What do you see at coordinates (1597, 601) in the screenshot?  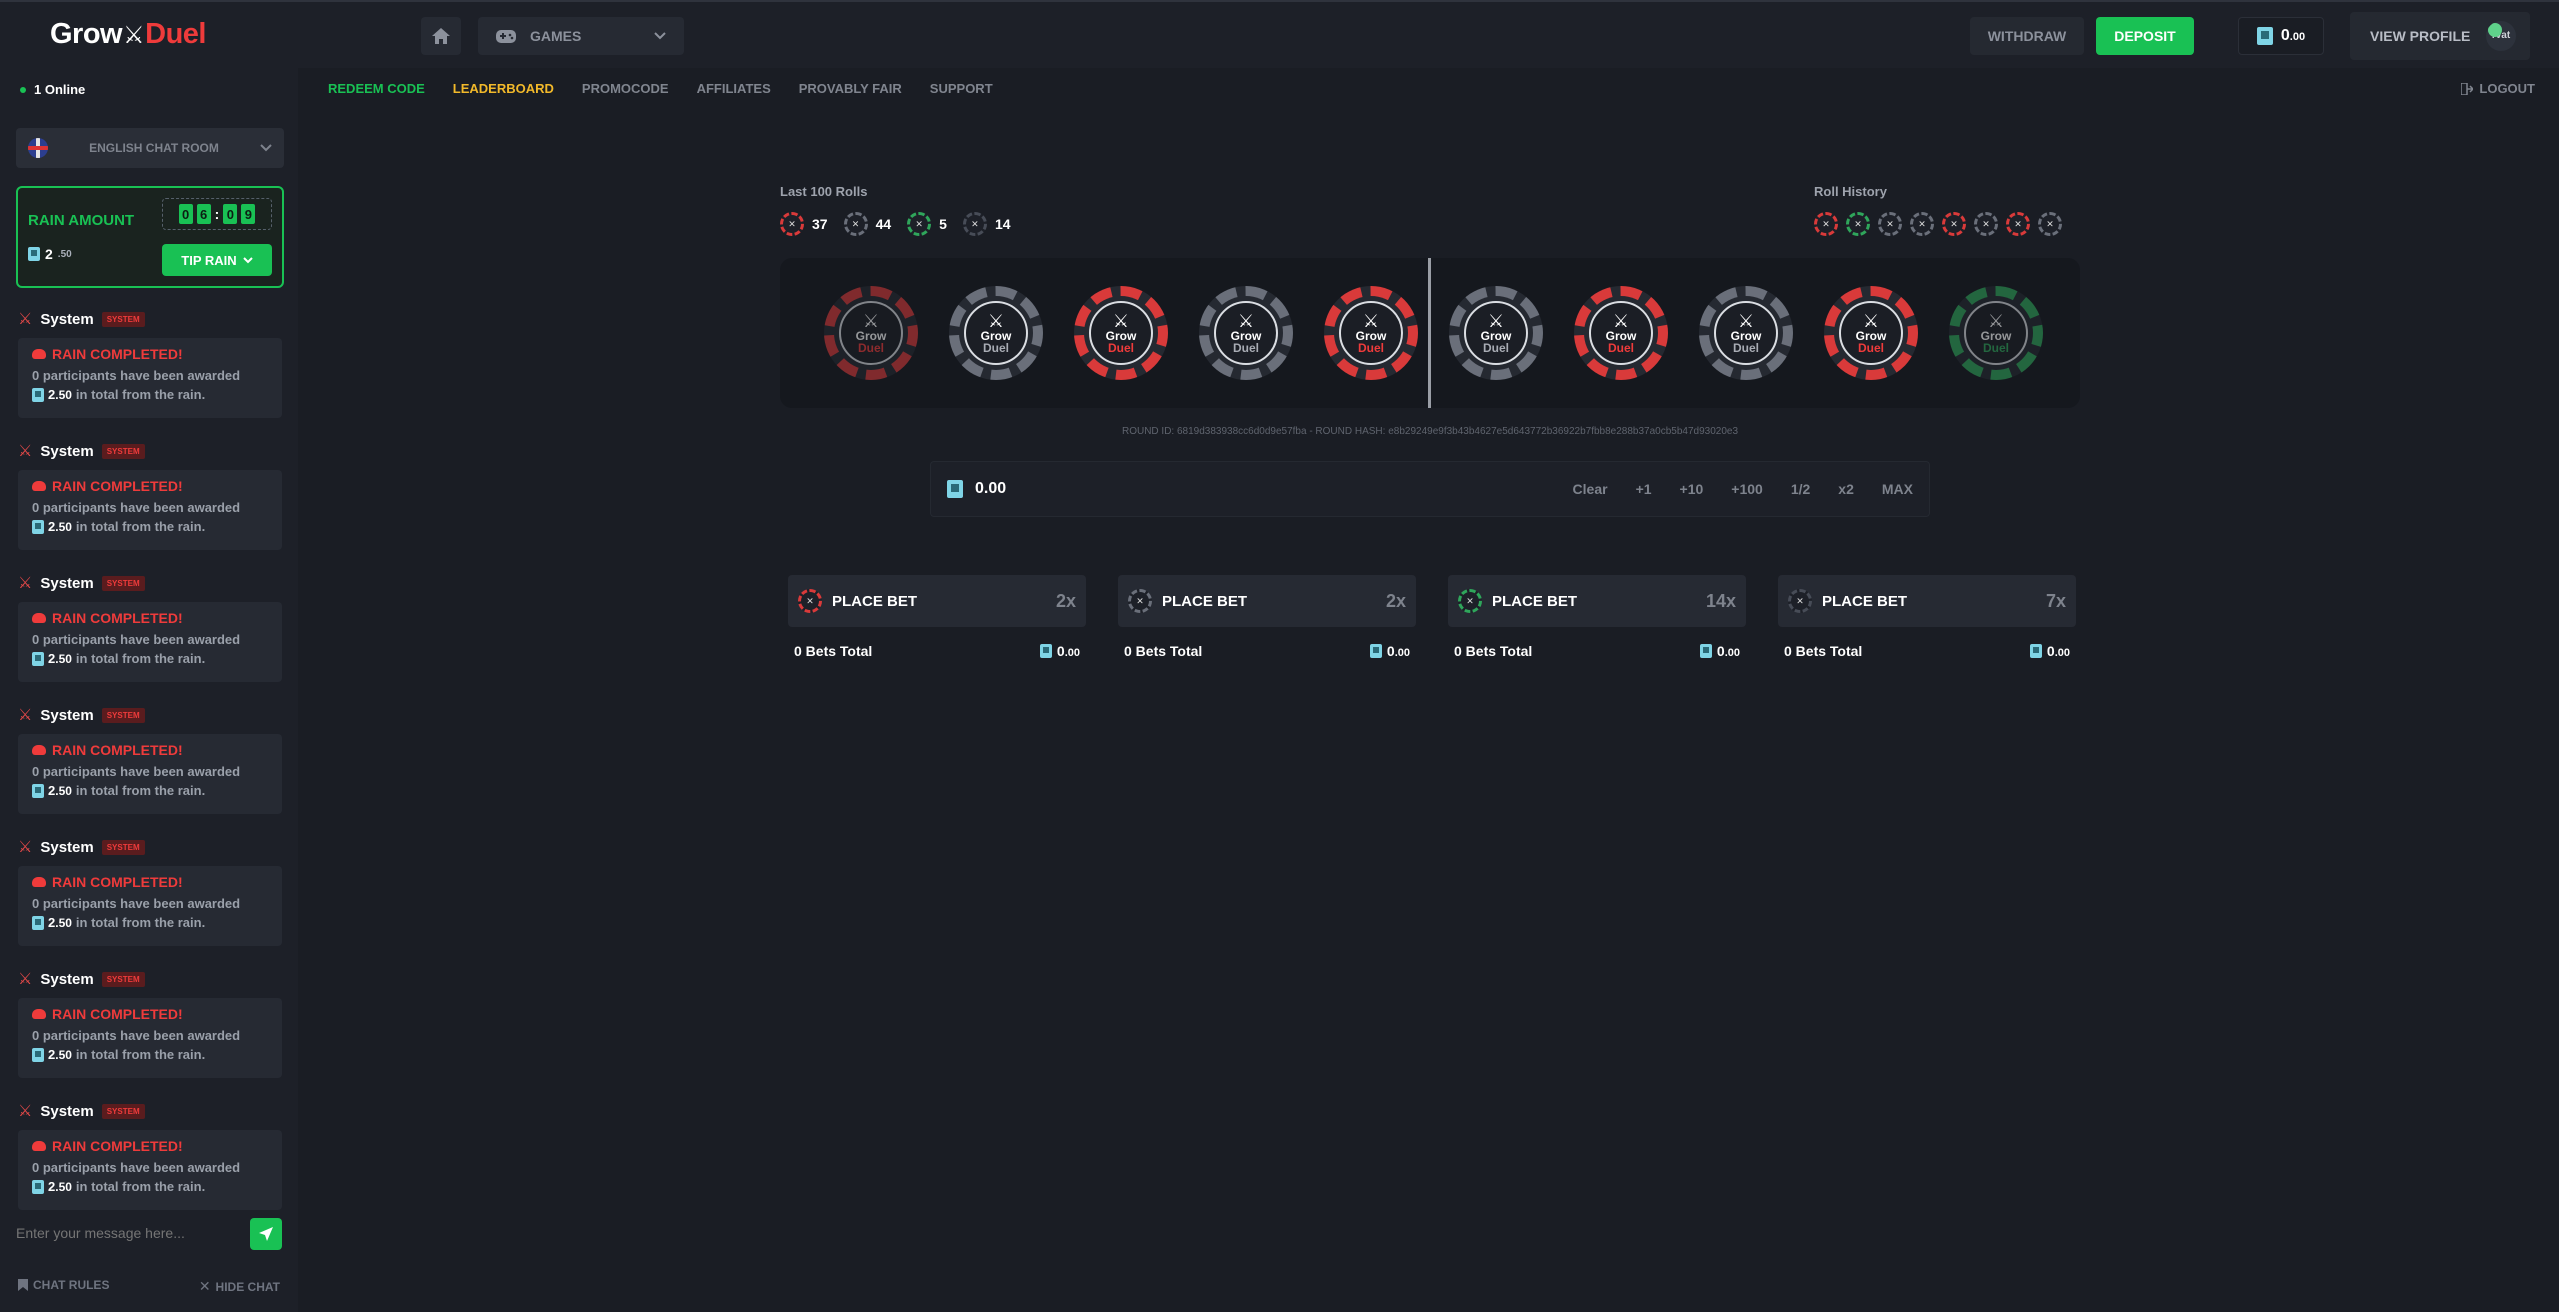 I see `place-bet-button: PLACE BET 14x` at bounding box center [1597, 601].